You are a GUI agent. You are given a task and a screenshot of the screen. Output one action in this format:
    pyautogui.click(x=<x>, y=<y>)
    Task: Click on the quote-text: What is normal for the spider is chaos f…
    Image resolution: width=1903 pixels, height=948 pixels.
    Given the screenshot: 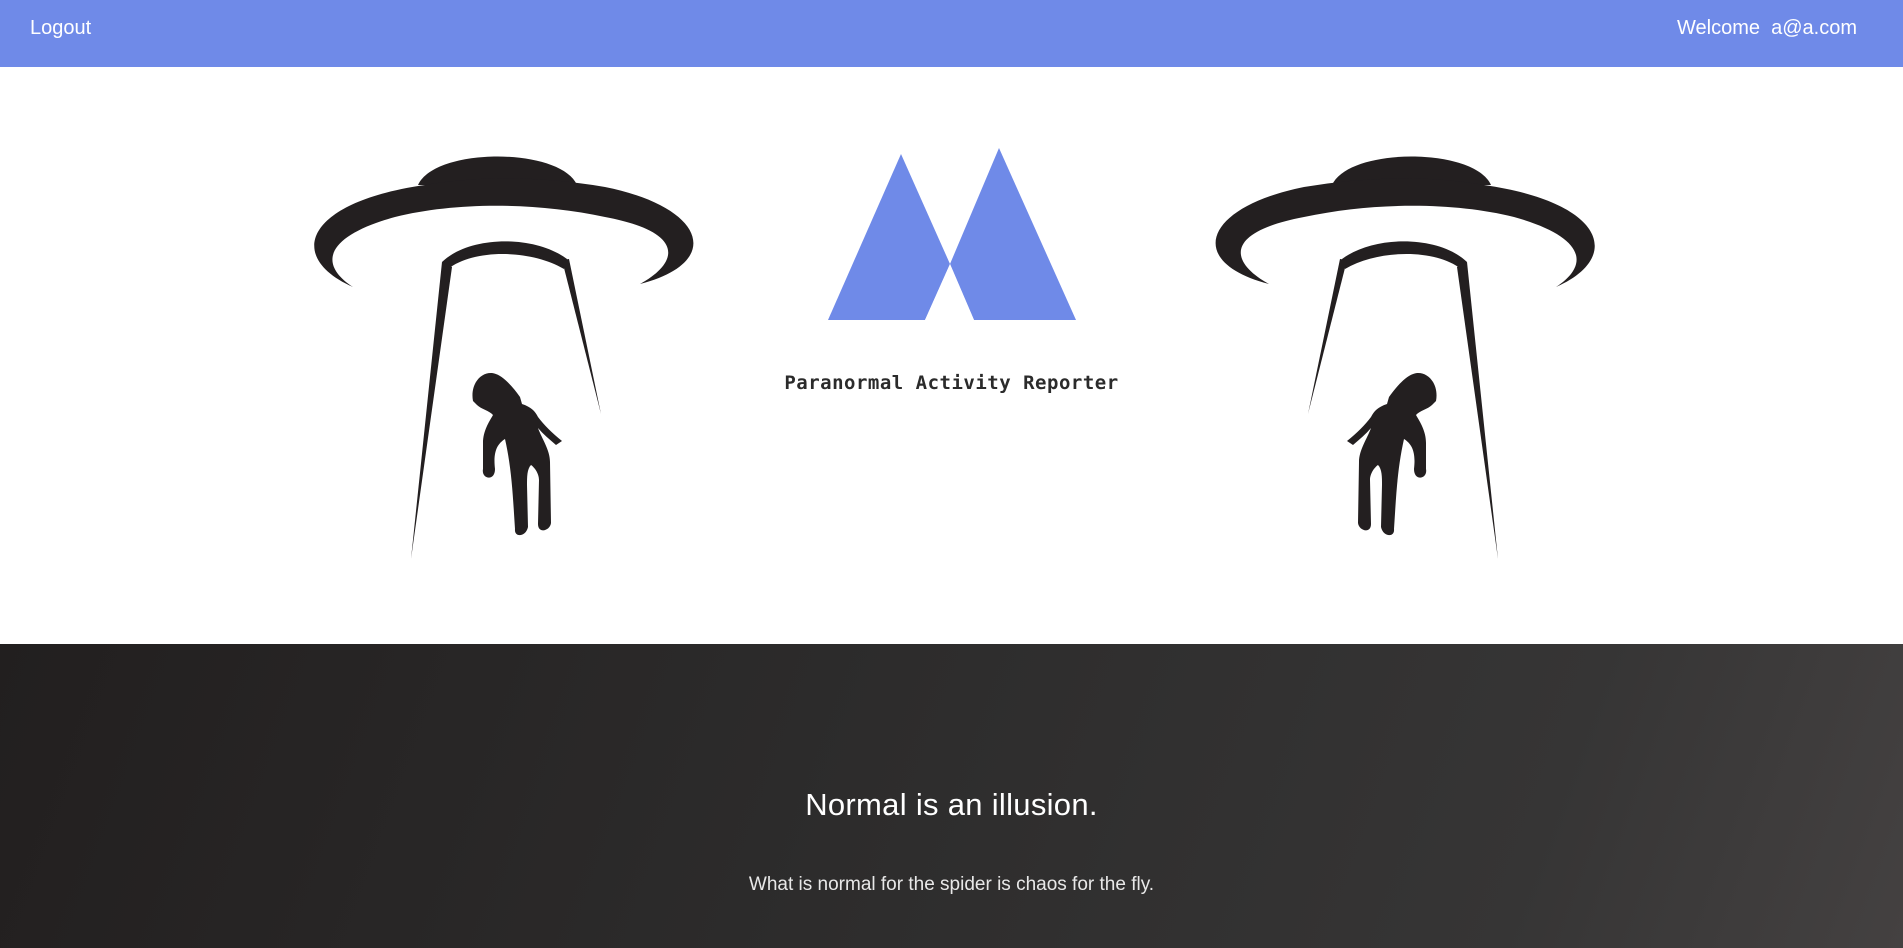 What is the action you would take?
    pyautogui.click(x=951, y=884)
    